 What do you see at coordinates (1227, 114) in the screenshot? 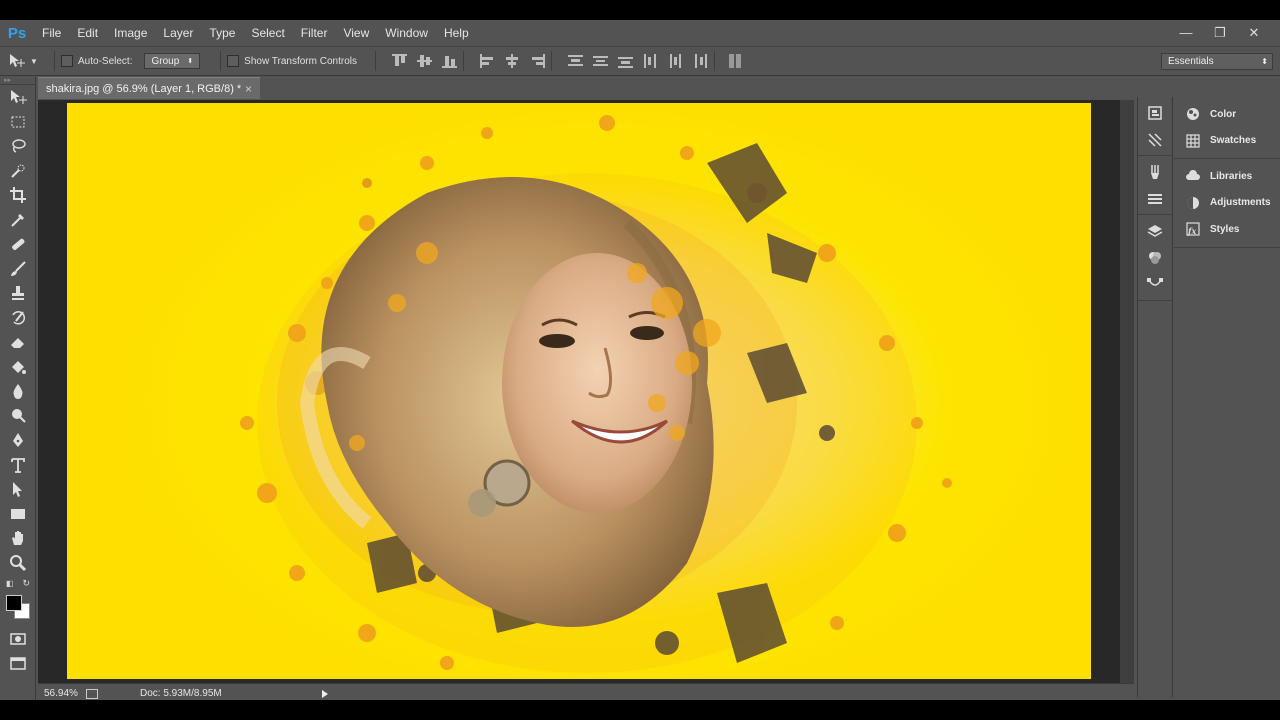
I see `color-panel-tab: Color` at bounding box center [1227, 114].